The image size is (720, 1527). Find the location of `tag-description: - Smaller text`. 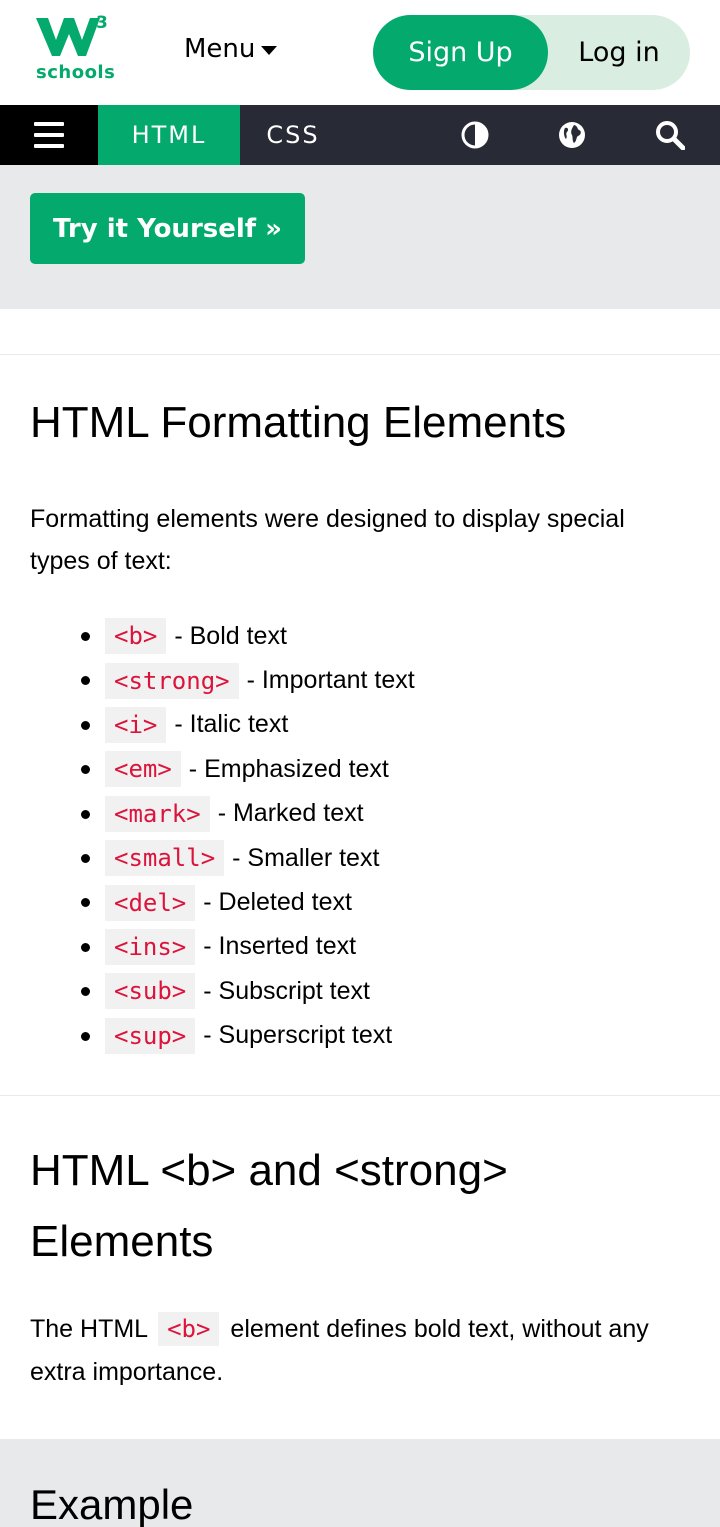

tag-description: - Smaller text is located at coordinates (306, 857).